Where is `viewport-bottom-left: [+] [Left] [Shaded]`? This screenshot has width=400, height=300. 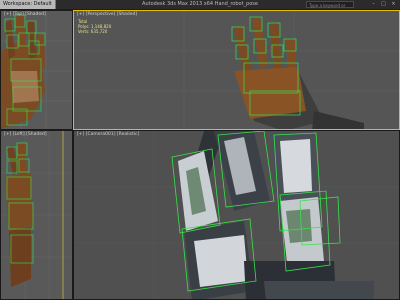
viewport-bottom-left: [+] [Left] [Shaded] is located at coordinates (36, 215).